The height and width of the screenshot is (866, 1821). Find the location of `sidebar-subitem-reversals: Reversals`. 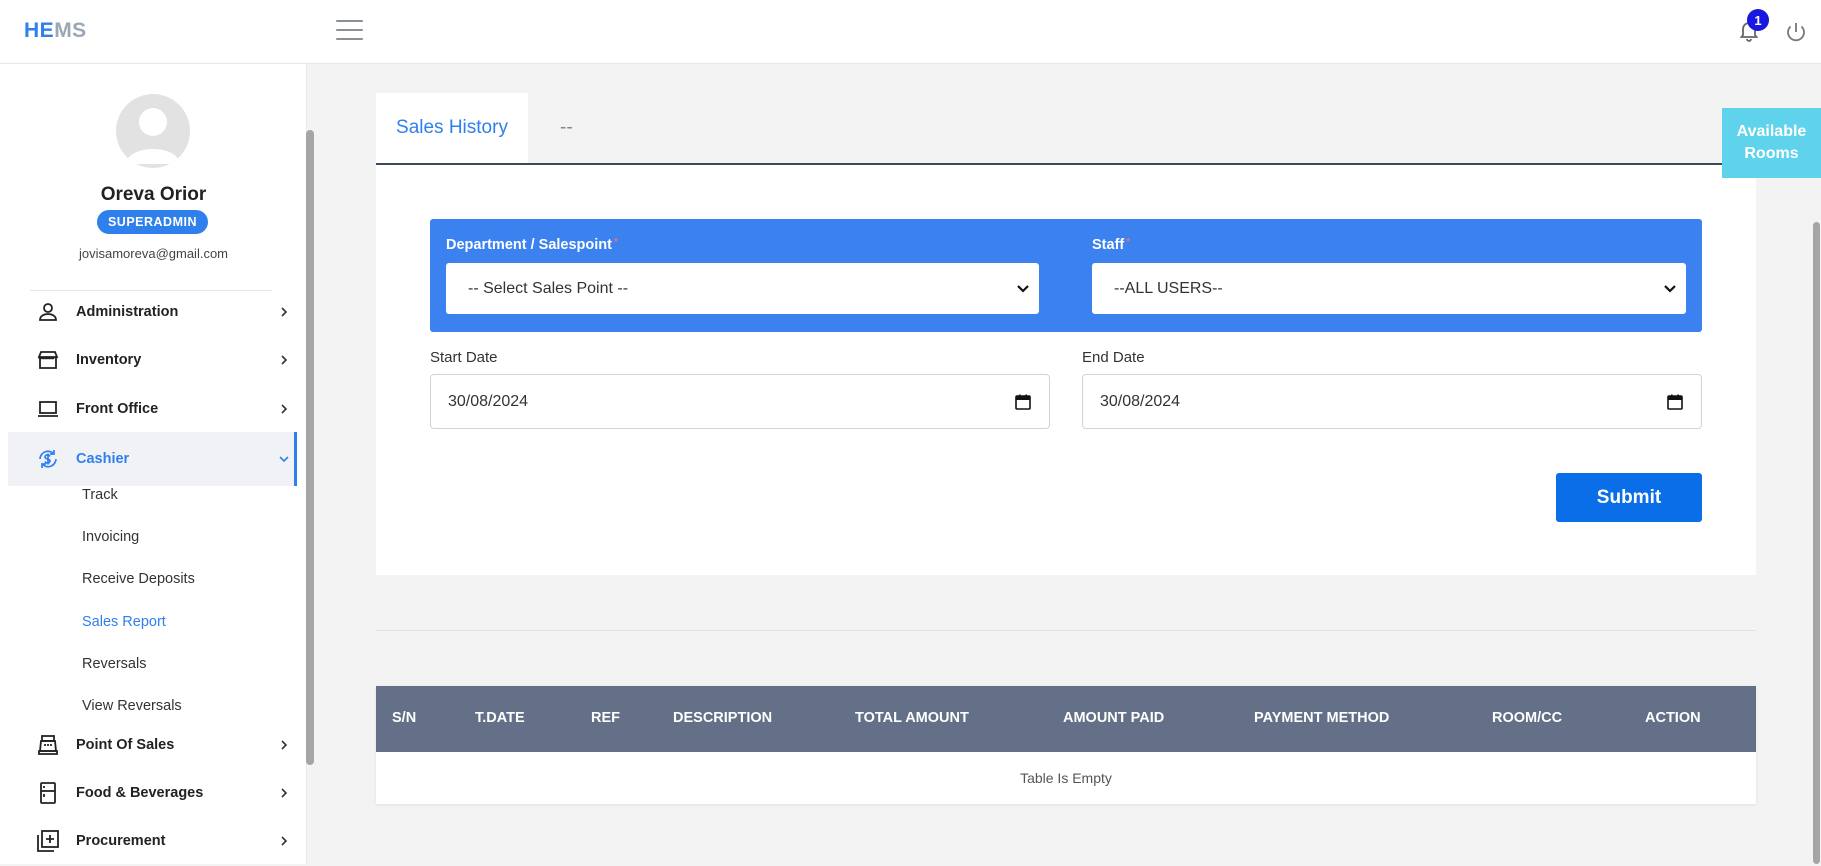

sidebar-subitem-reversals: Reversals is located at coordinates (114, 664).